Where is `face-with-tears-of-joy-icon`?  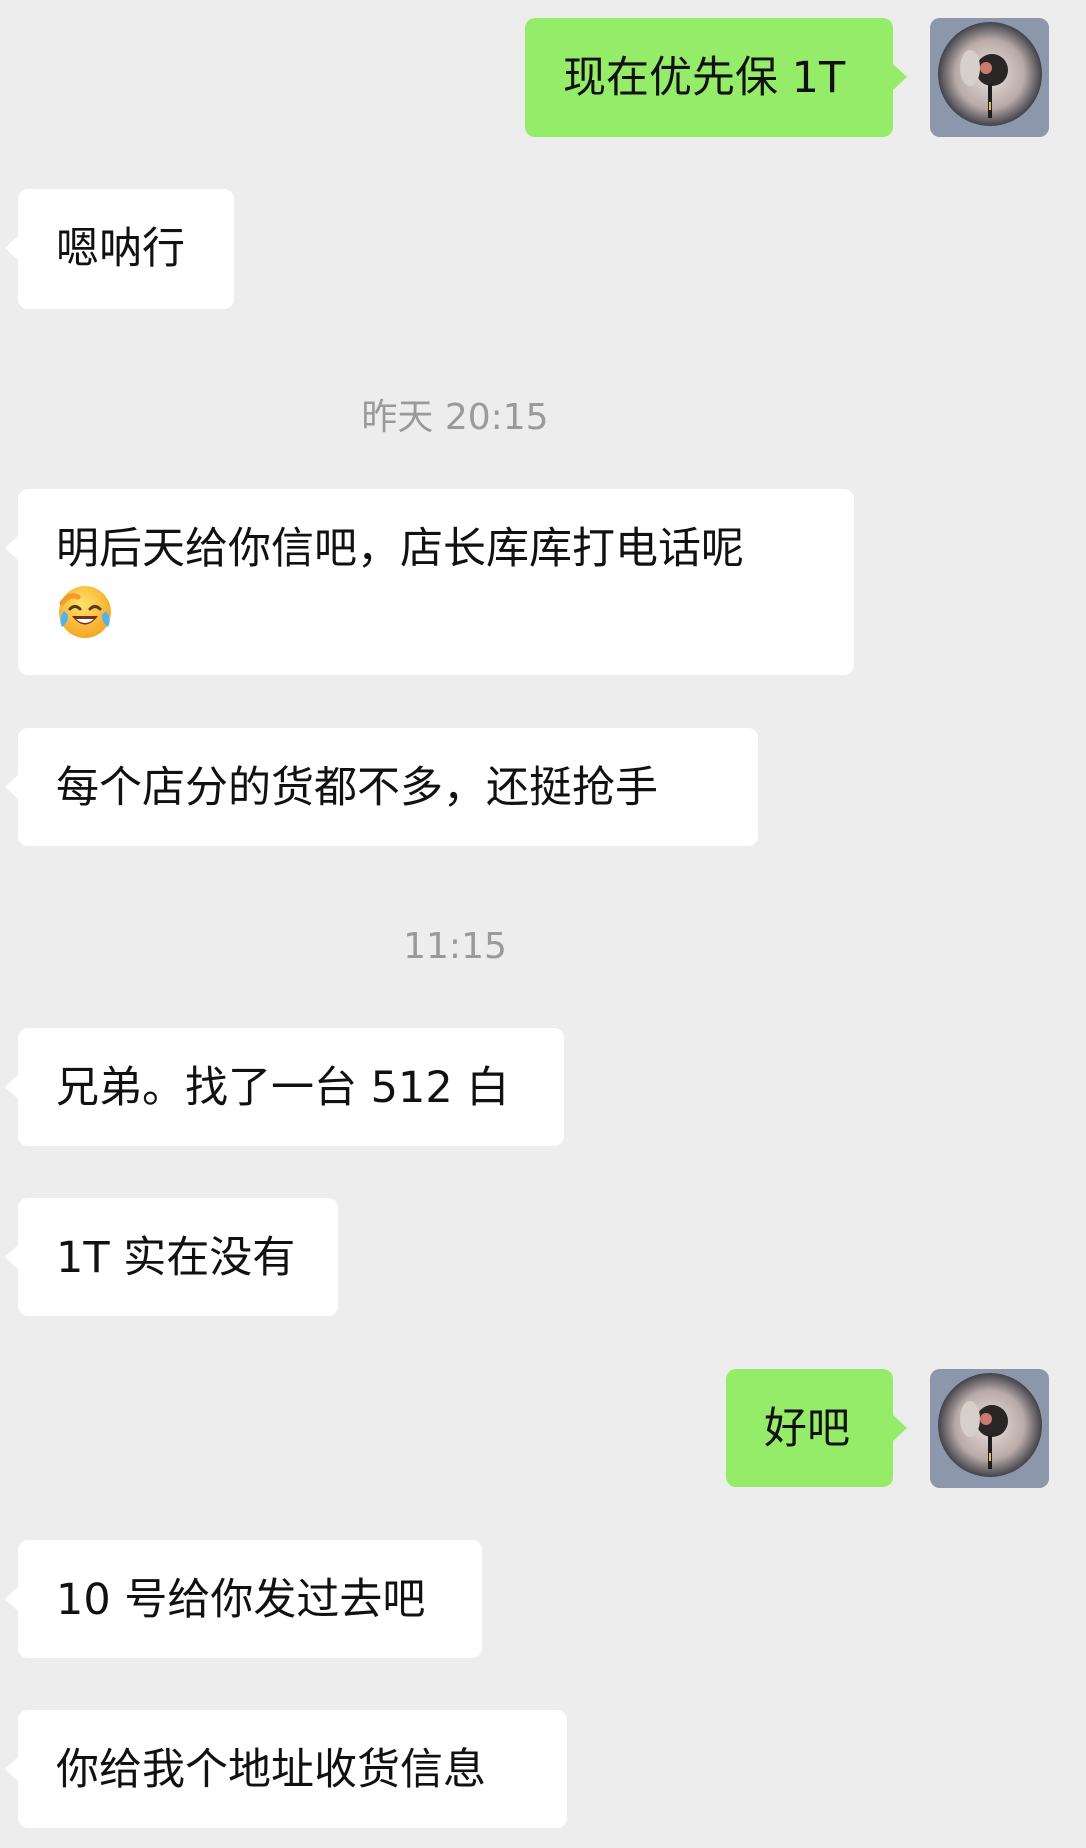
face-with-tears-of-joy-icon is located at coordinates (85, 620).